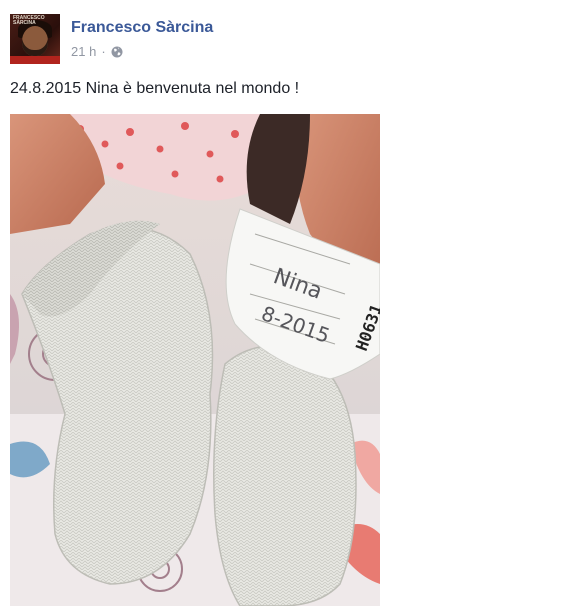 The height and width of the screenshot is (606, 562). What do you see at coordinates (29, 20) in the screenshot?
I see `avatar-text: FRANCESCO SÀRCINA` at bounding box center [29, 20].